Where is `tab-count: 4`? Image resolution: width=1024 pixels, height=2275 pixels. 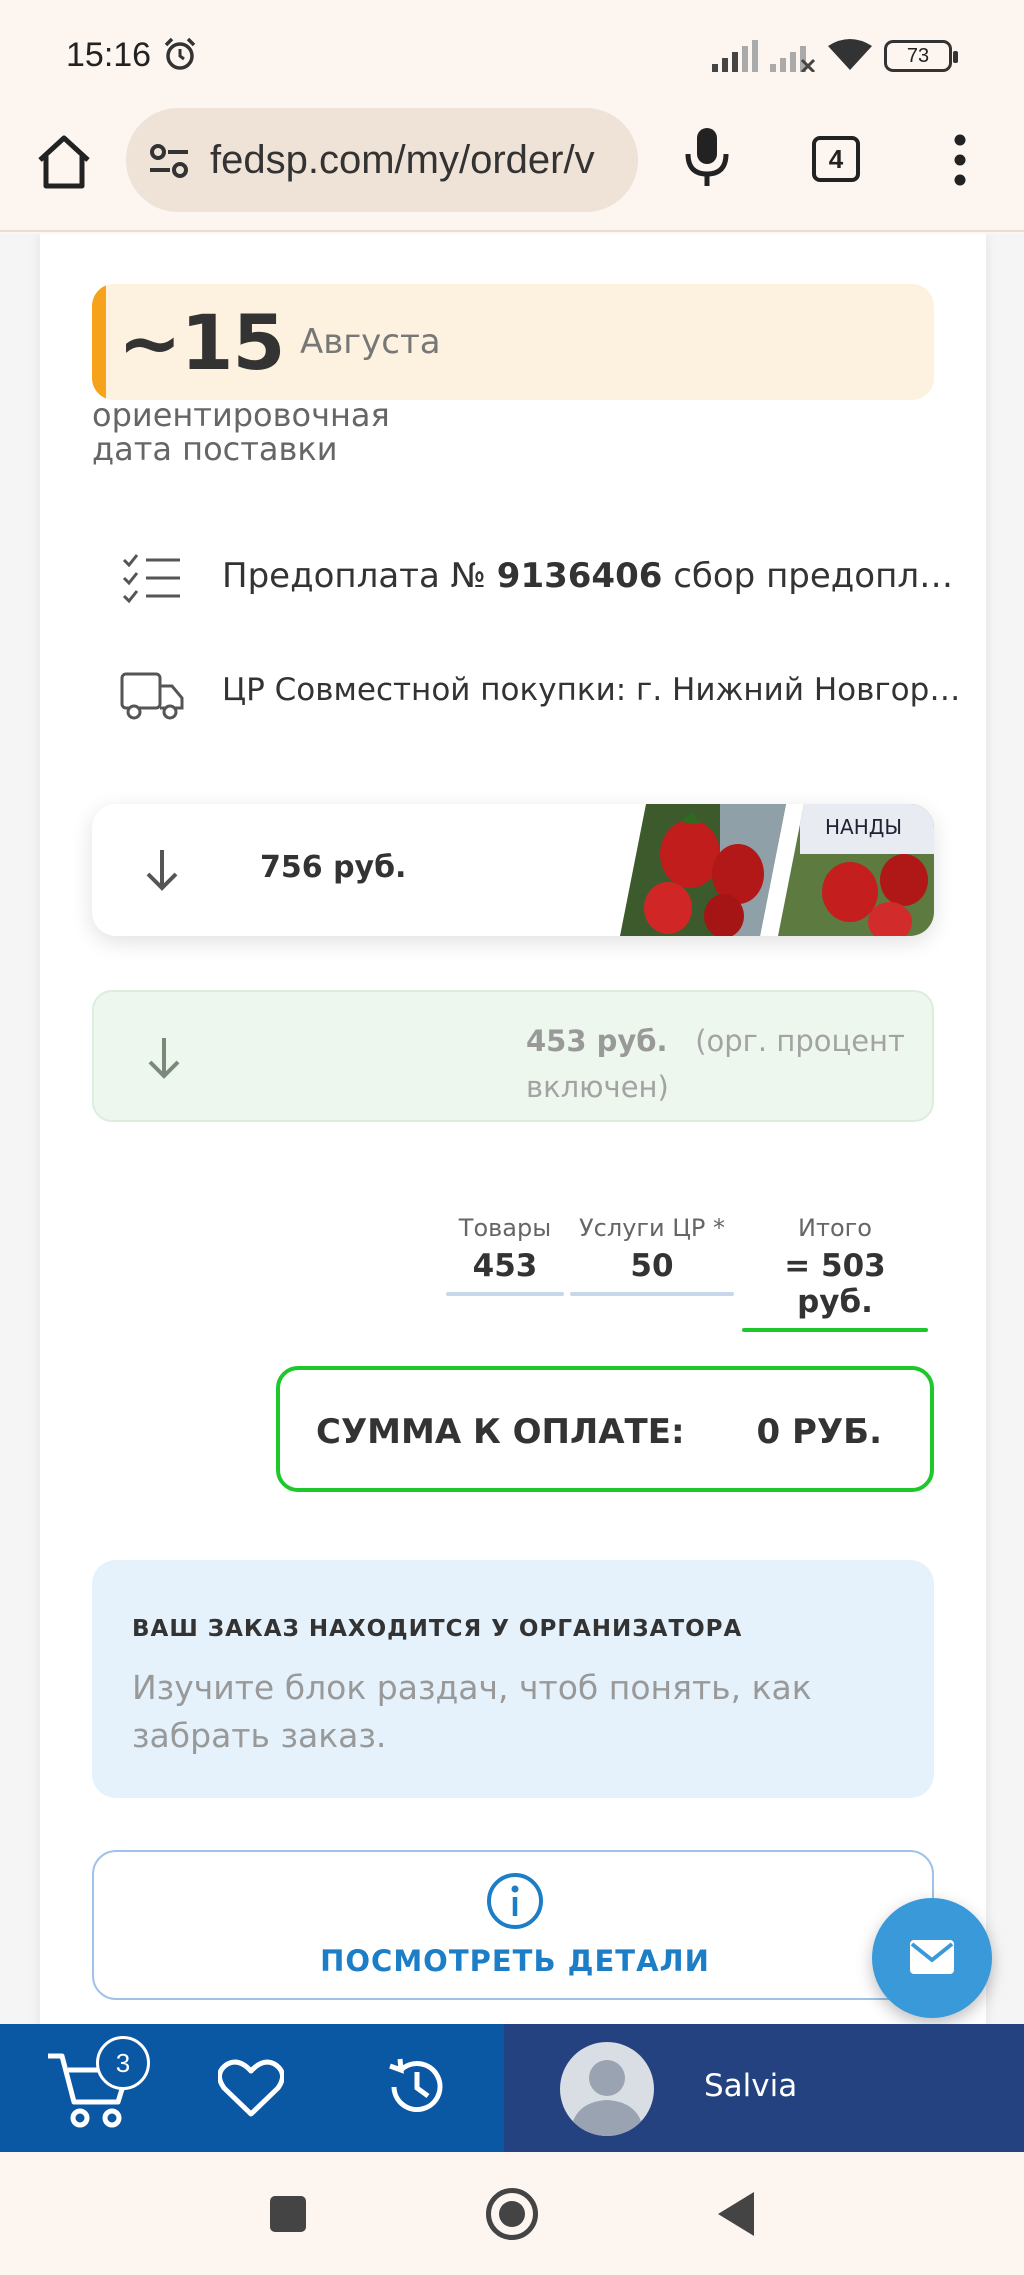
tab-count: 4 is located at coordinates (836, 159).